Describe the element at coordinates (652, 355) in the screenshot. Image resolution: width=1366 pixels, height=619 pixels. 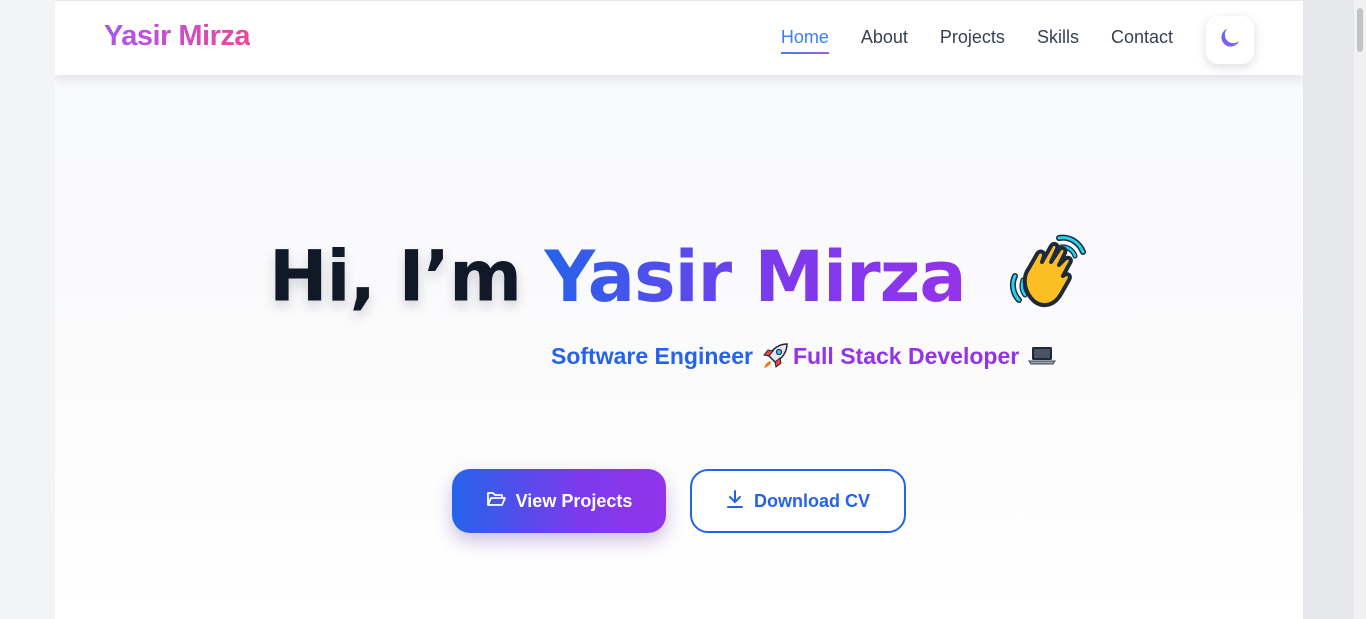
I see `subtitle-role-1: Software Engineer` at that location.